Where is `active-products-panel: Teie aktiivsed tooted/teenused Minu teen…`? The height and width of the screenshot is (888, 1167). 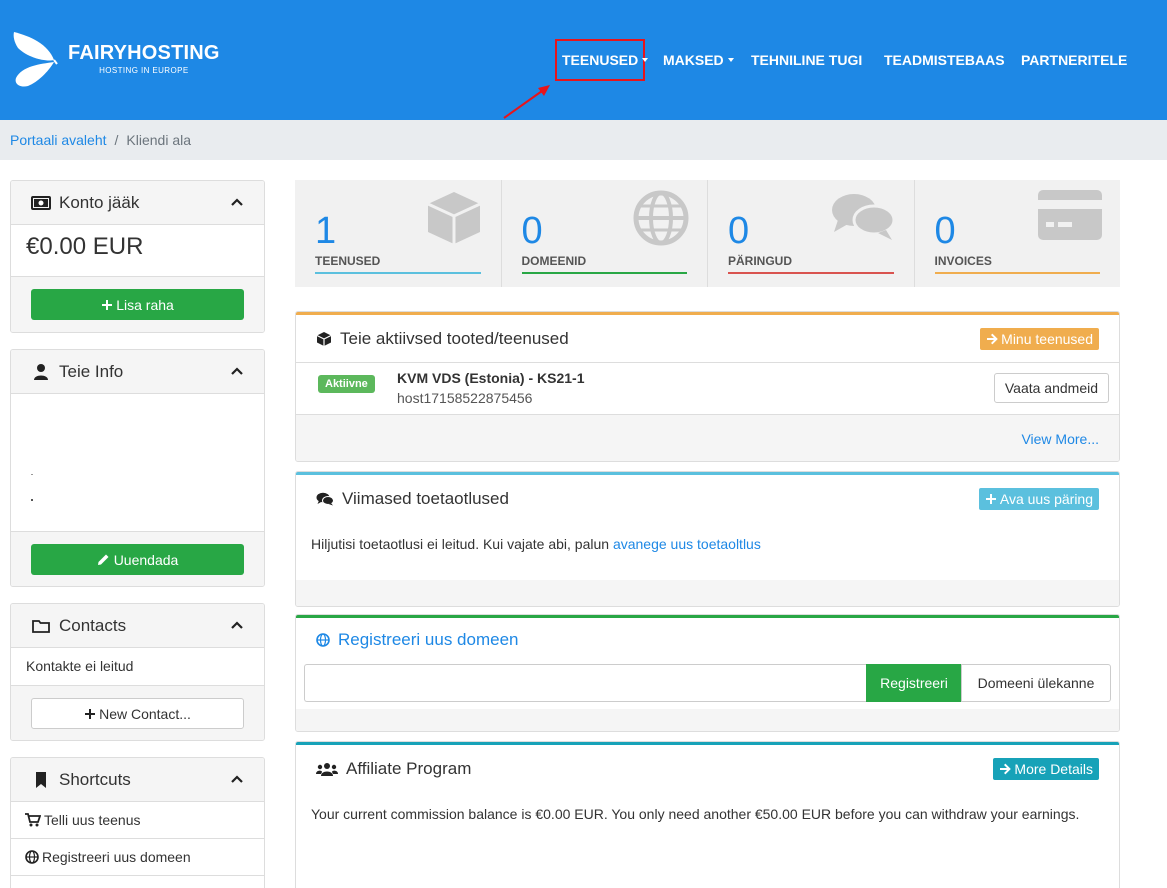
active-products-panel: Teie aktiivsed tooted/teenused Minu teen… is located at coordinates (707, 386).